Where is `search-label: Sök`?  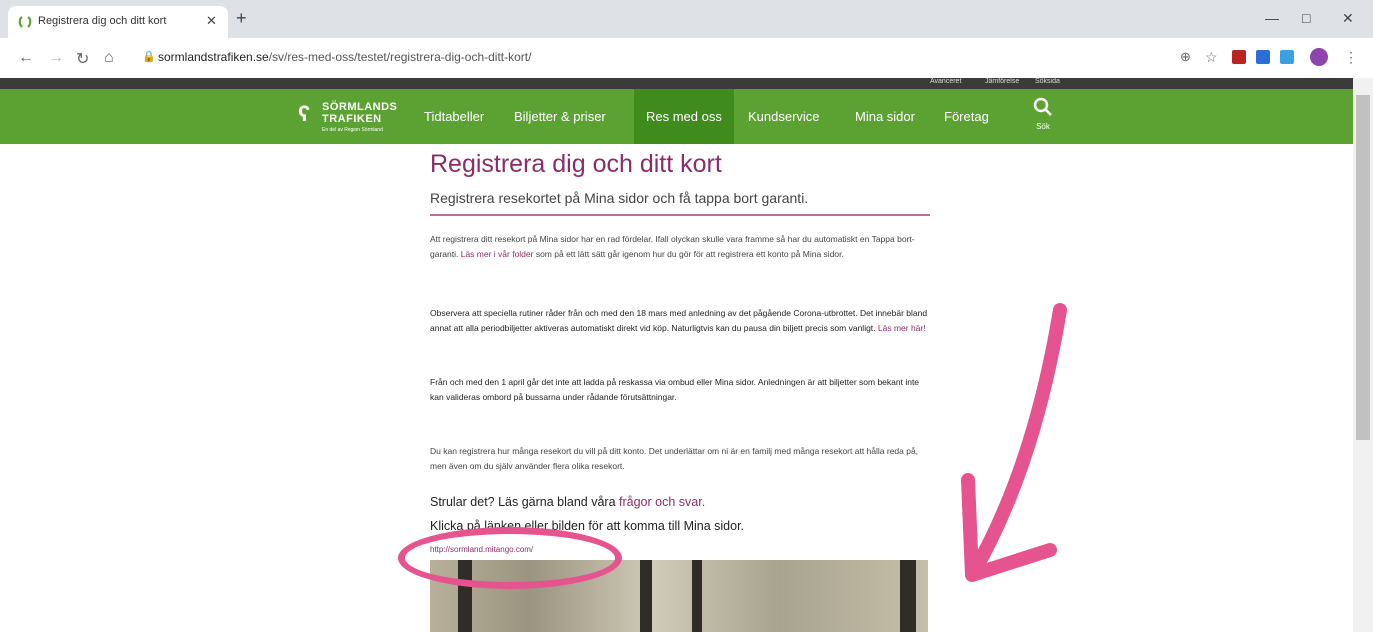
search-label: Sök is located at coordinates (1043, 126).